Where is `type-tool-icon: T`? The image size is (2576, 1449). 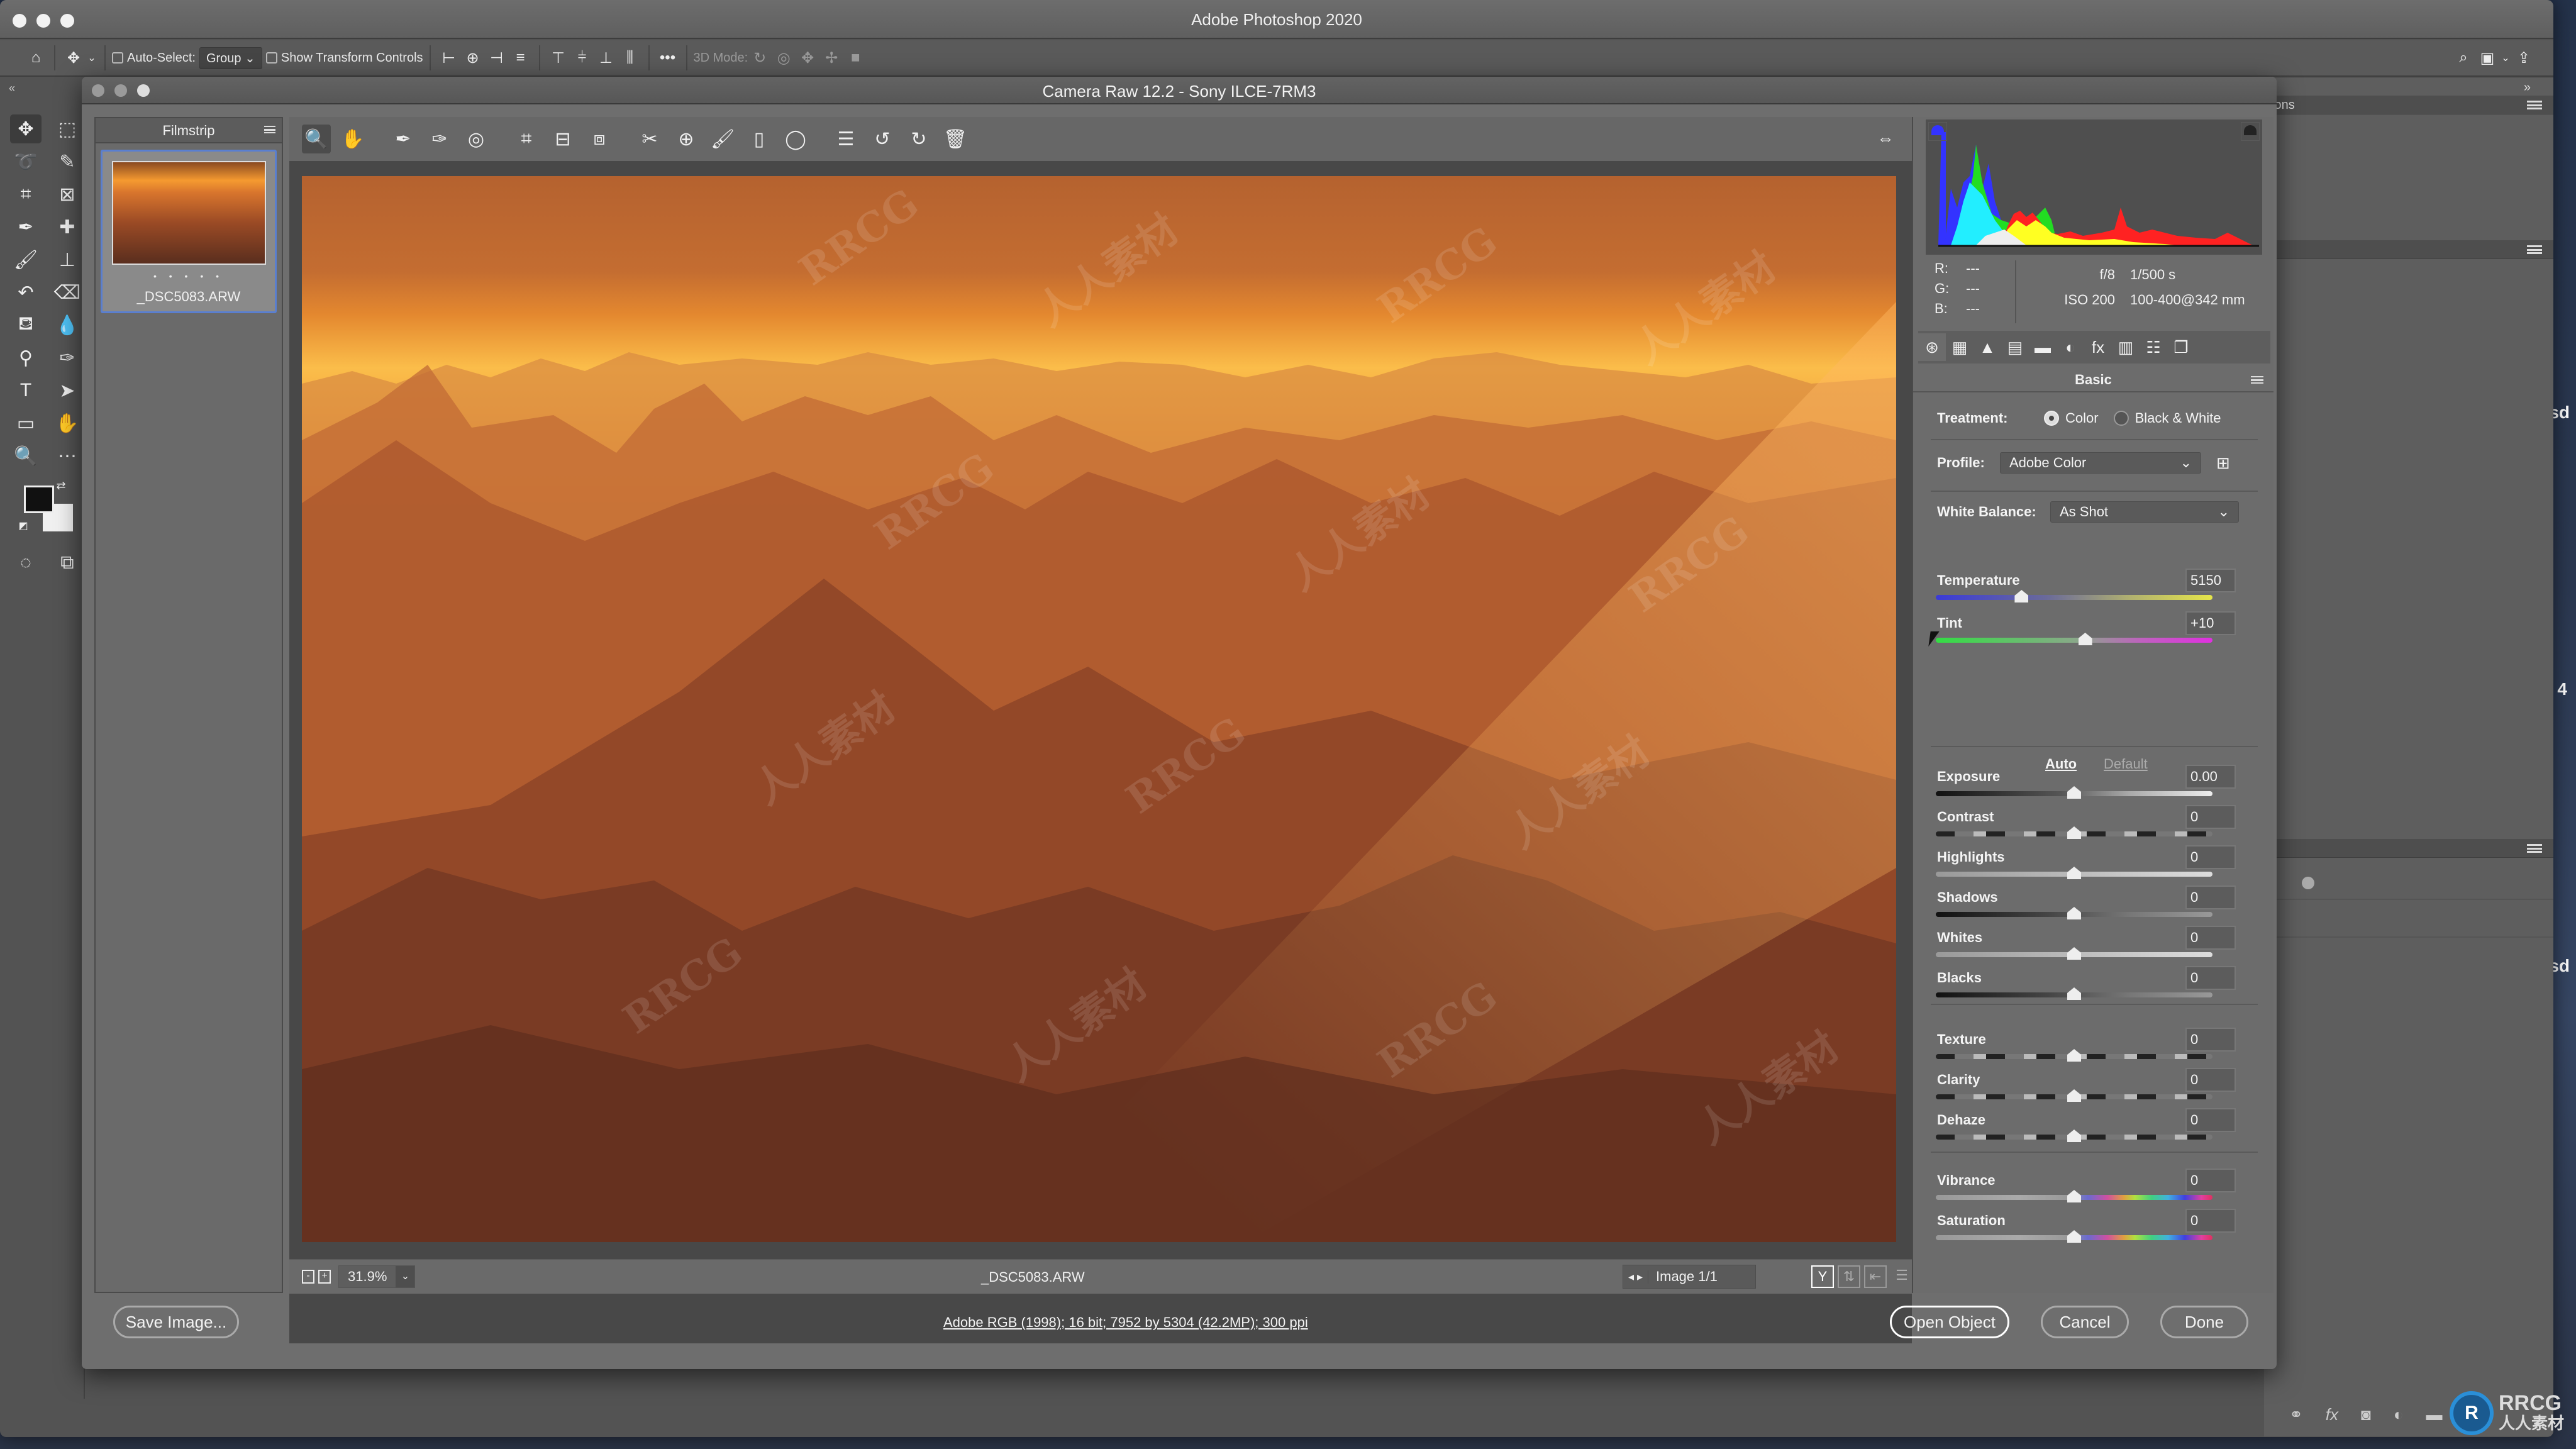
type-tool-icon: T is located at coordinates (26, 390).